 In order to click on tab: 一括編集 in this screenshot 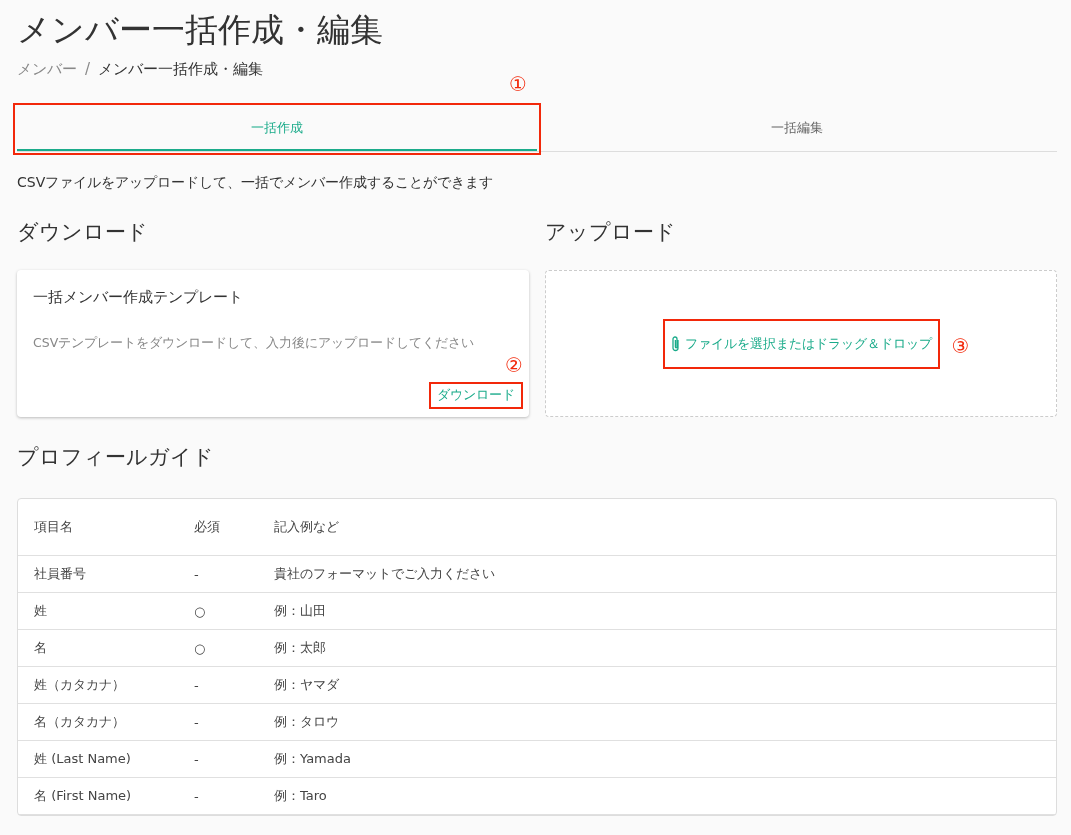, I will do `click(797, 129)`.